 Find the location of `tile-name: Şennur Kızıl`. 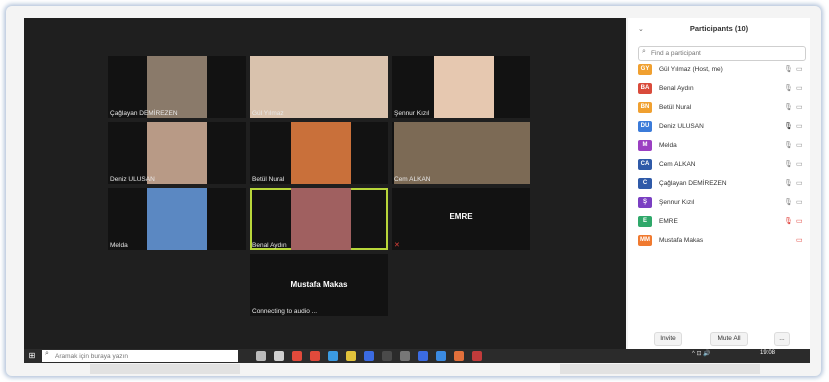

tile-name: Şennur Kızıl is located at coordinates (412, 113).